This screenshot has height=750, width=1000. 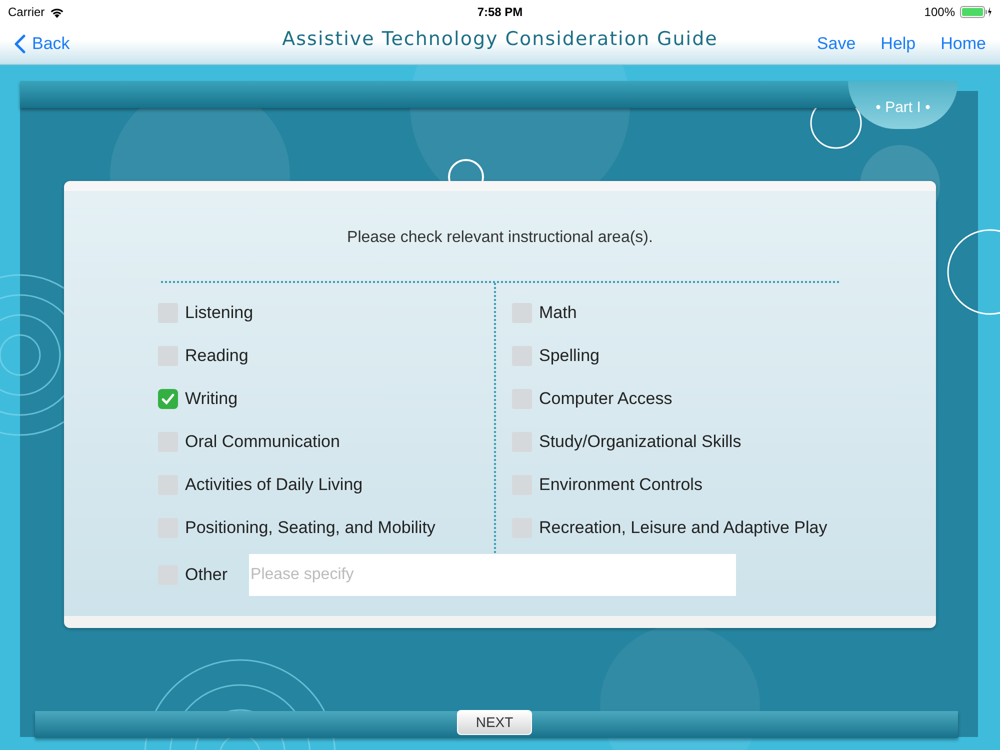 What do you see at coordinates (206, 574) in the screenshot?
I see `checkbox-label: Other` at bounding box center [206, 574].